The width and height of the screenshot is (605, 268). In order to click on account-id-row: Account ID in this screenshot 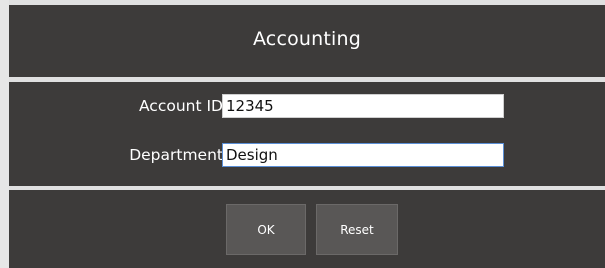, I will do `click(307, 107)`.